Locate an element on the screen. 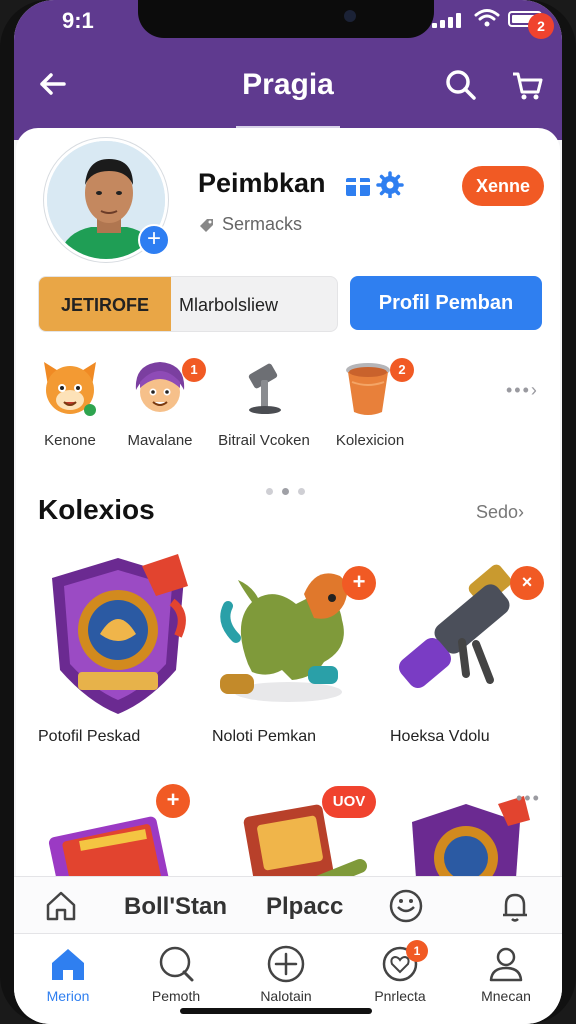  wifi-icon is located at coordinates (487, 18).